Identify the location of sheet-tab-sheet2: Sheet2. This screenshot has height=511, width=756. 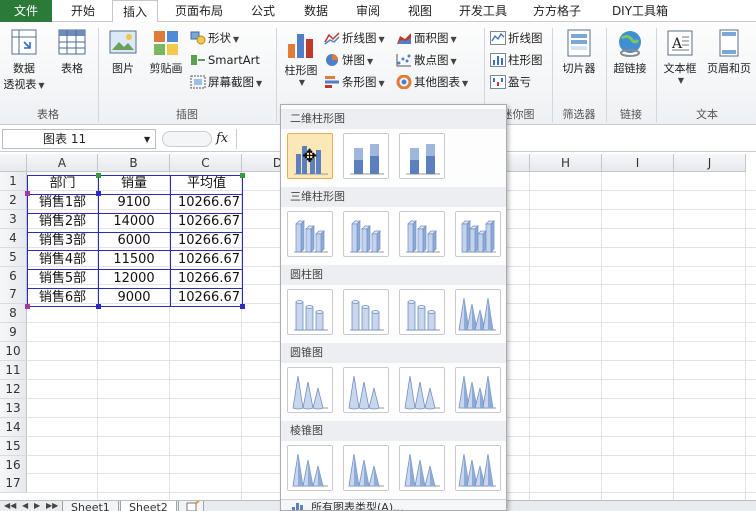
(148, 506).